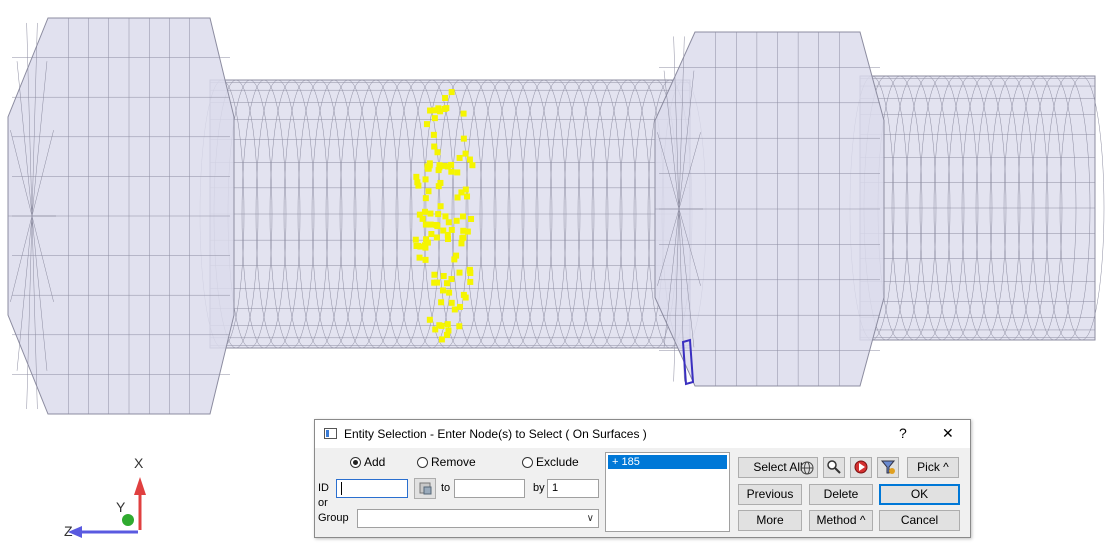 This screenshot has width=1114, height=560. I want to click on by-input: 1, so click(573, 488).